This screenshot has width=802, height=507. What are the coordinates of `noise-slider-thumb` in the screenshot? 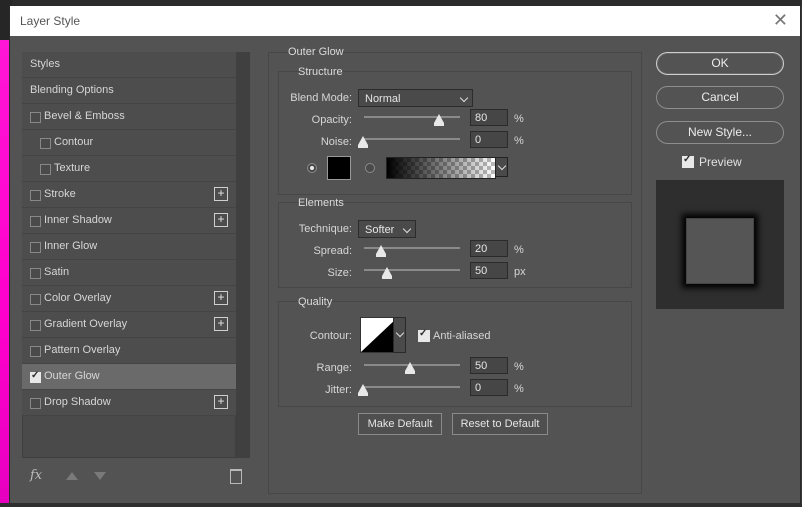 It's located at (363, 142).